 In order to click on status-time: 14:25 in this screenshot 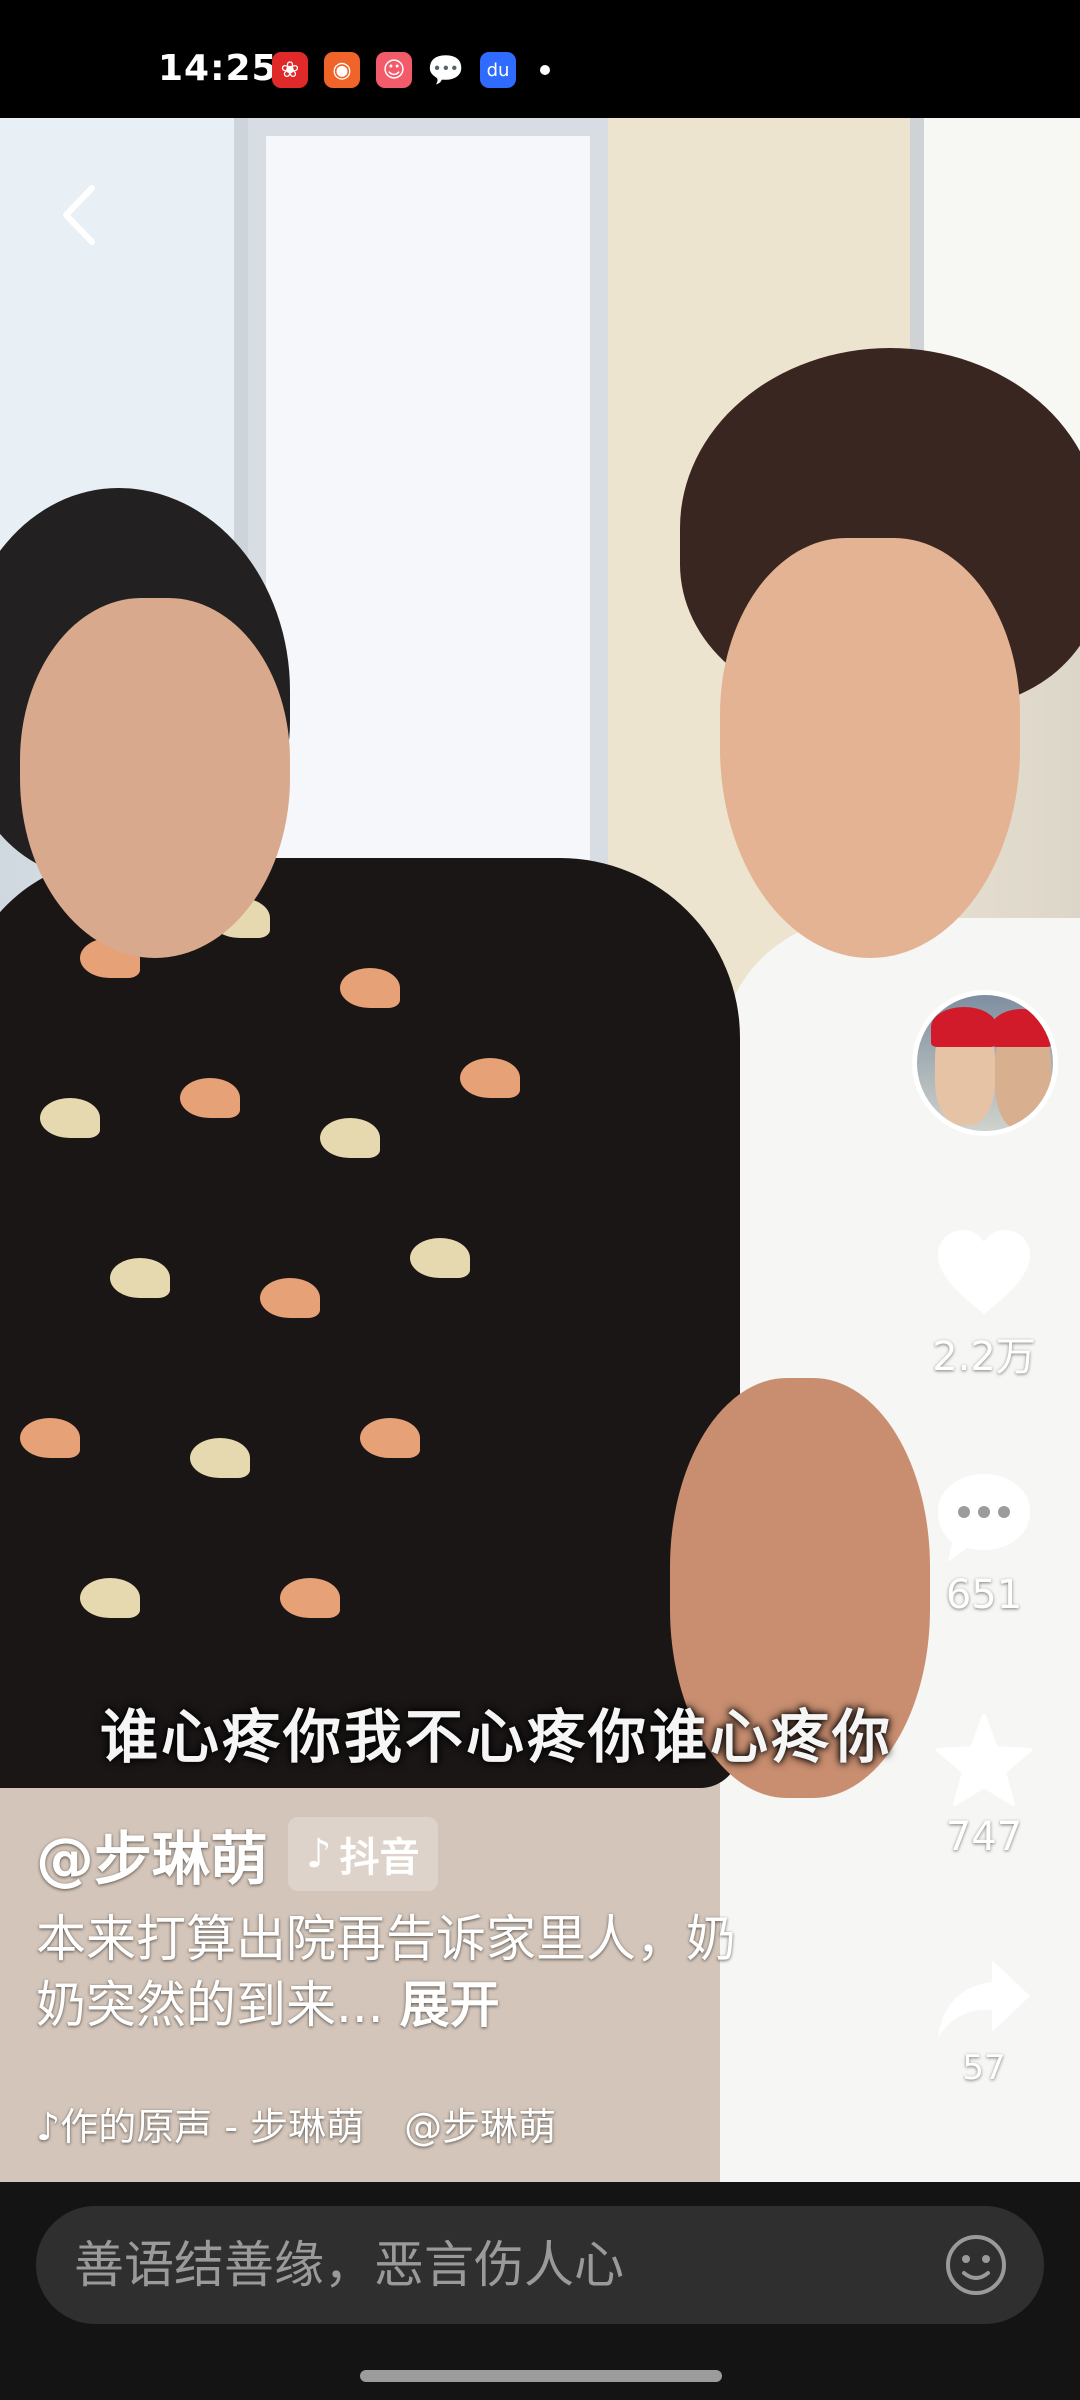, I will do `click(218, 68)`.